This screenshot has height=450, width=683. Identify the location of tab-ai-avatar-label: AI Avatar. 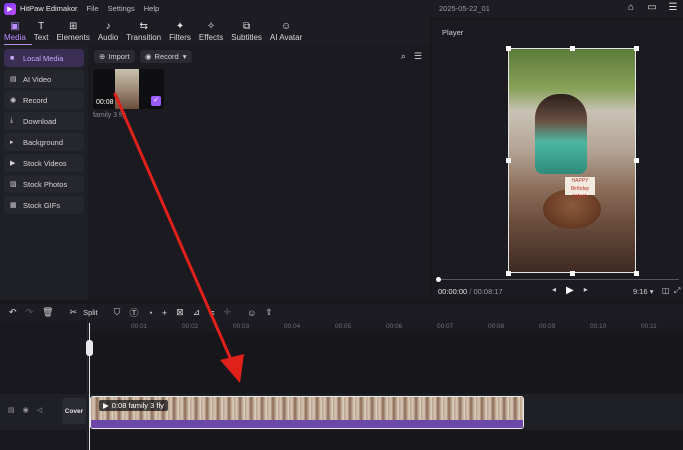
(286, 37).